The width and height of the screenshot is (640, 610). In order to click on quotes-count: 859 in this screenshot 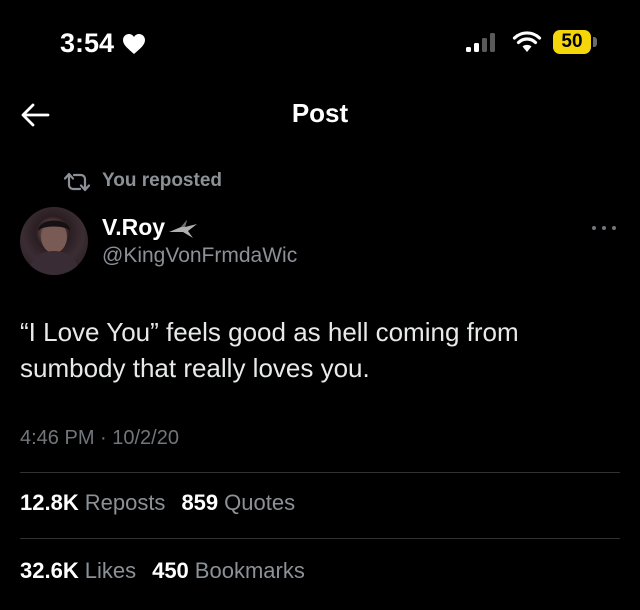, I will do `click(199, 503)`.